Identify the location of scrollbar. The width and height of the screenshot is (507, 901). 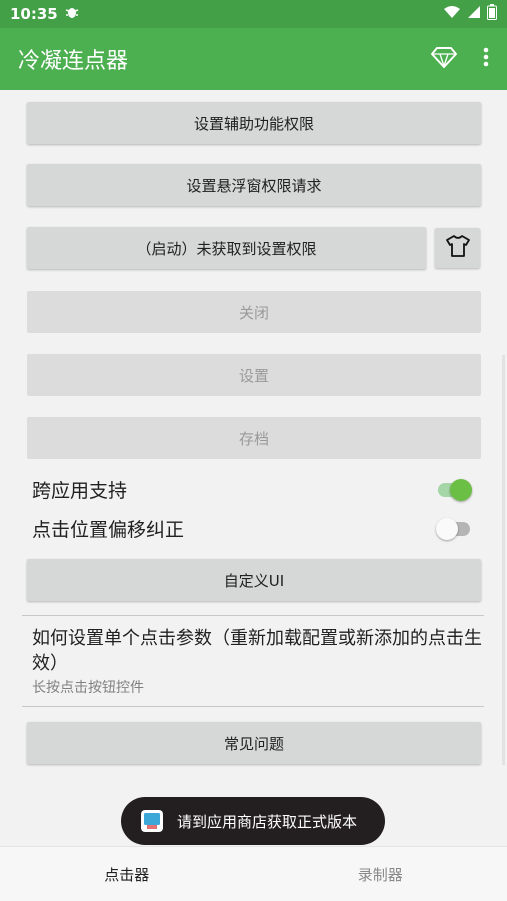
(503, 560).